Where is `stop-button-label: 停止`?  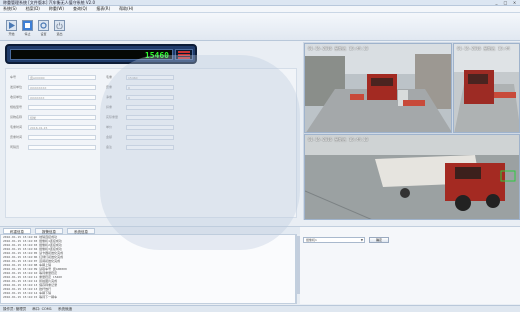 stop-button-label: 停止 is located at coordinates (27, 34).